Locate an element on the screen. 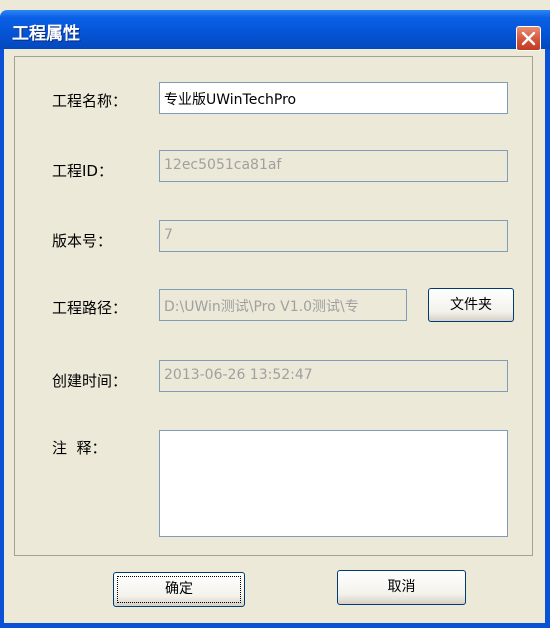 The image size is (550, 628). project-name-label: 工程名称： is located at coordinates (90, 101).